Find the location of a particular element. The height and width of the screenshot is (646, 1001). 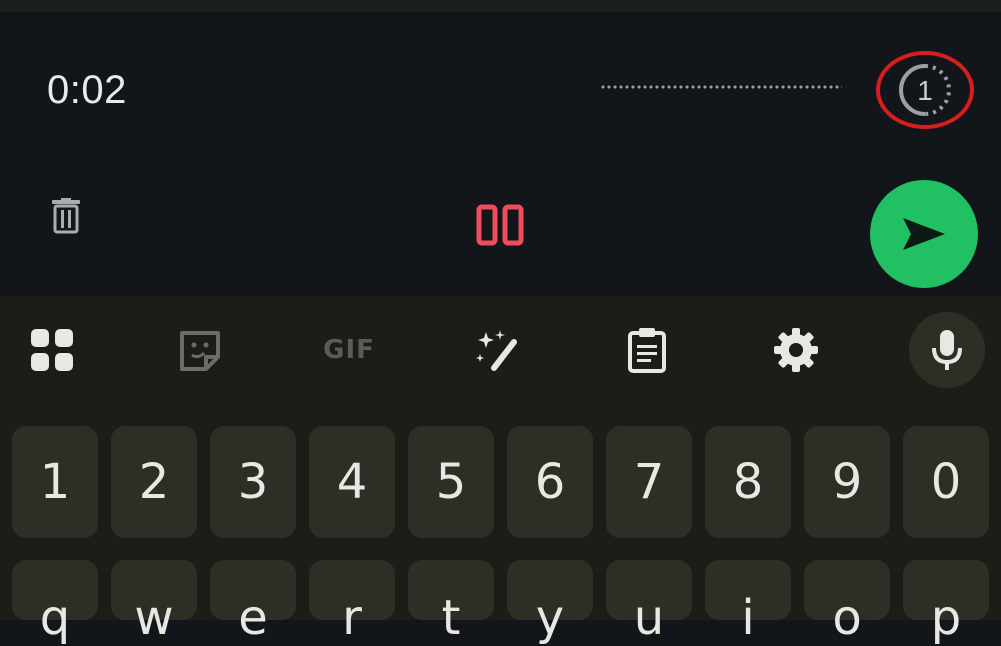

key-y: y is located at coordinates (550, 603).